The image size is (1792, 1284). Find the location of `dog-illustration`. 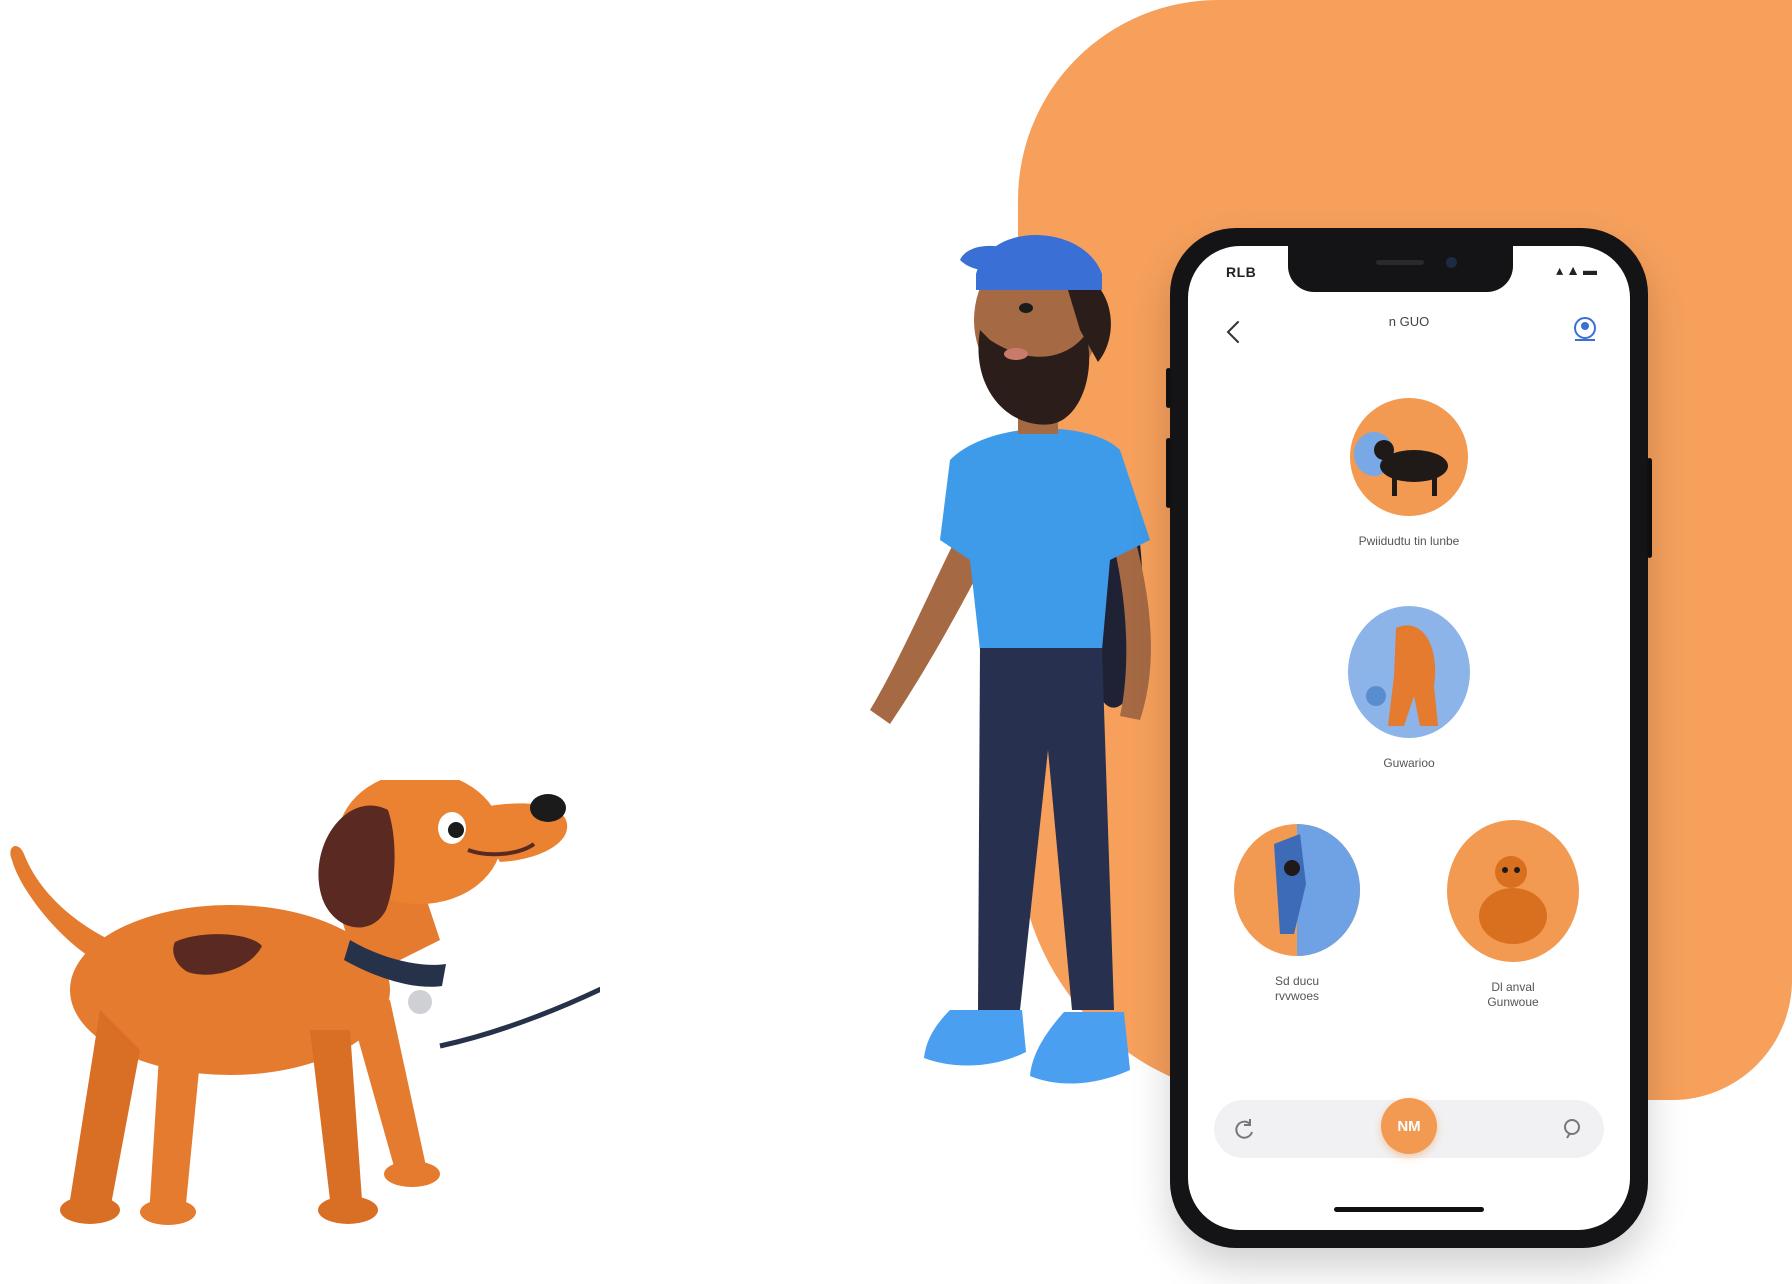

dog-illustration is located at coordinates (305, 1002).